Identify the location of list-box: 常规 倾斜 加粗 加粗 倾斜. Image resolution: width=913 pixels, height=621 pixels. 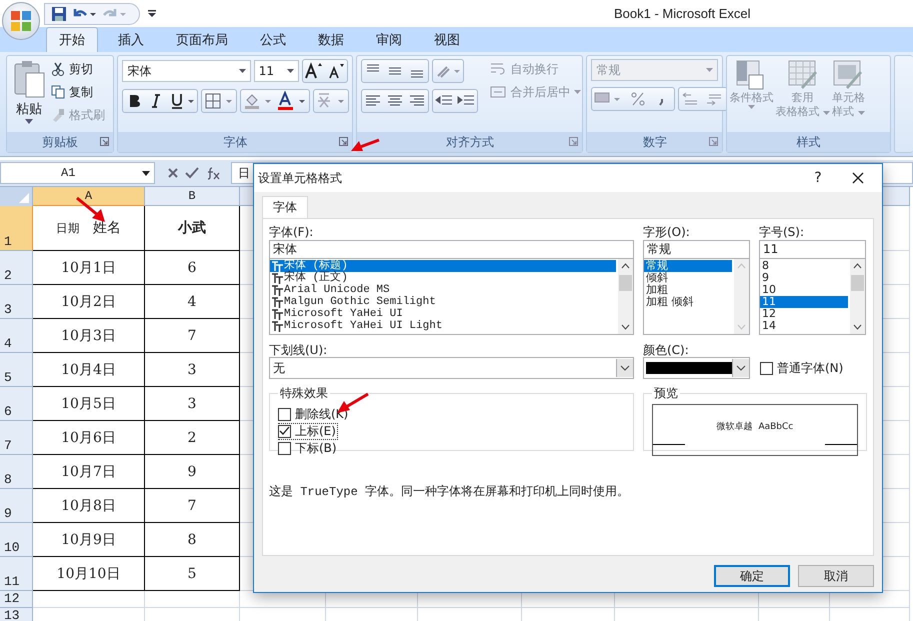
(696, 297).